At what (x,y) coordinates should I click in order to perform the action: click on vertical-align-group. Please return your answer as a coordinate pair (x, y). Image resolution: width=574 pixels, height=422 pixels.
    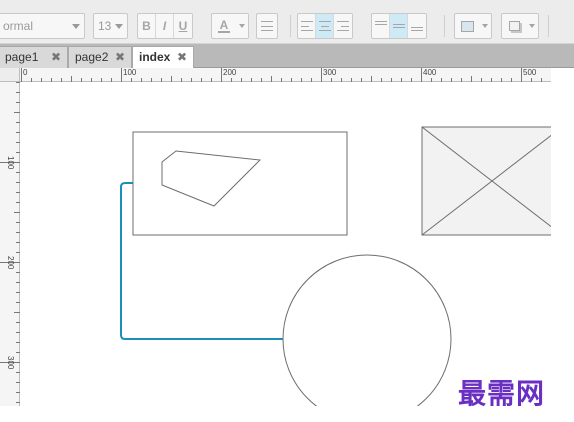
    Looking at the image, I should click on (399, 26).